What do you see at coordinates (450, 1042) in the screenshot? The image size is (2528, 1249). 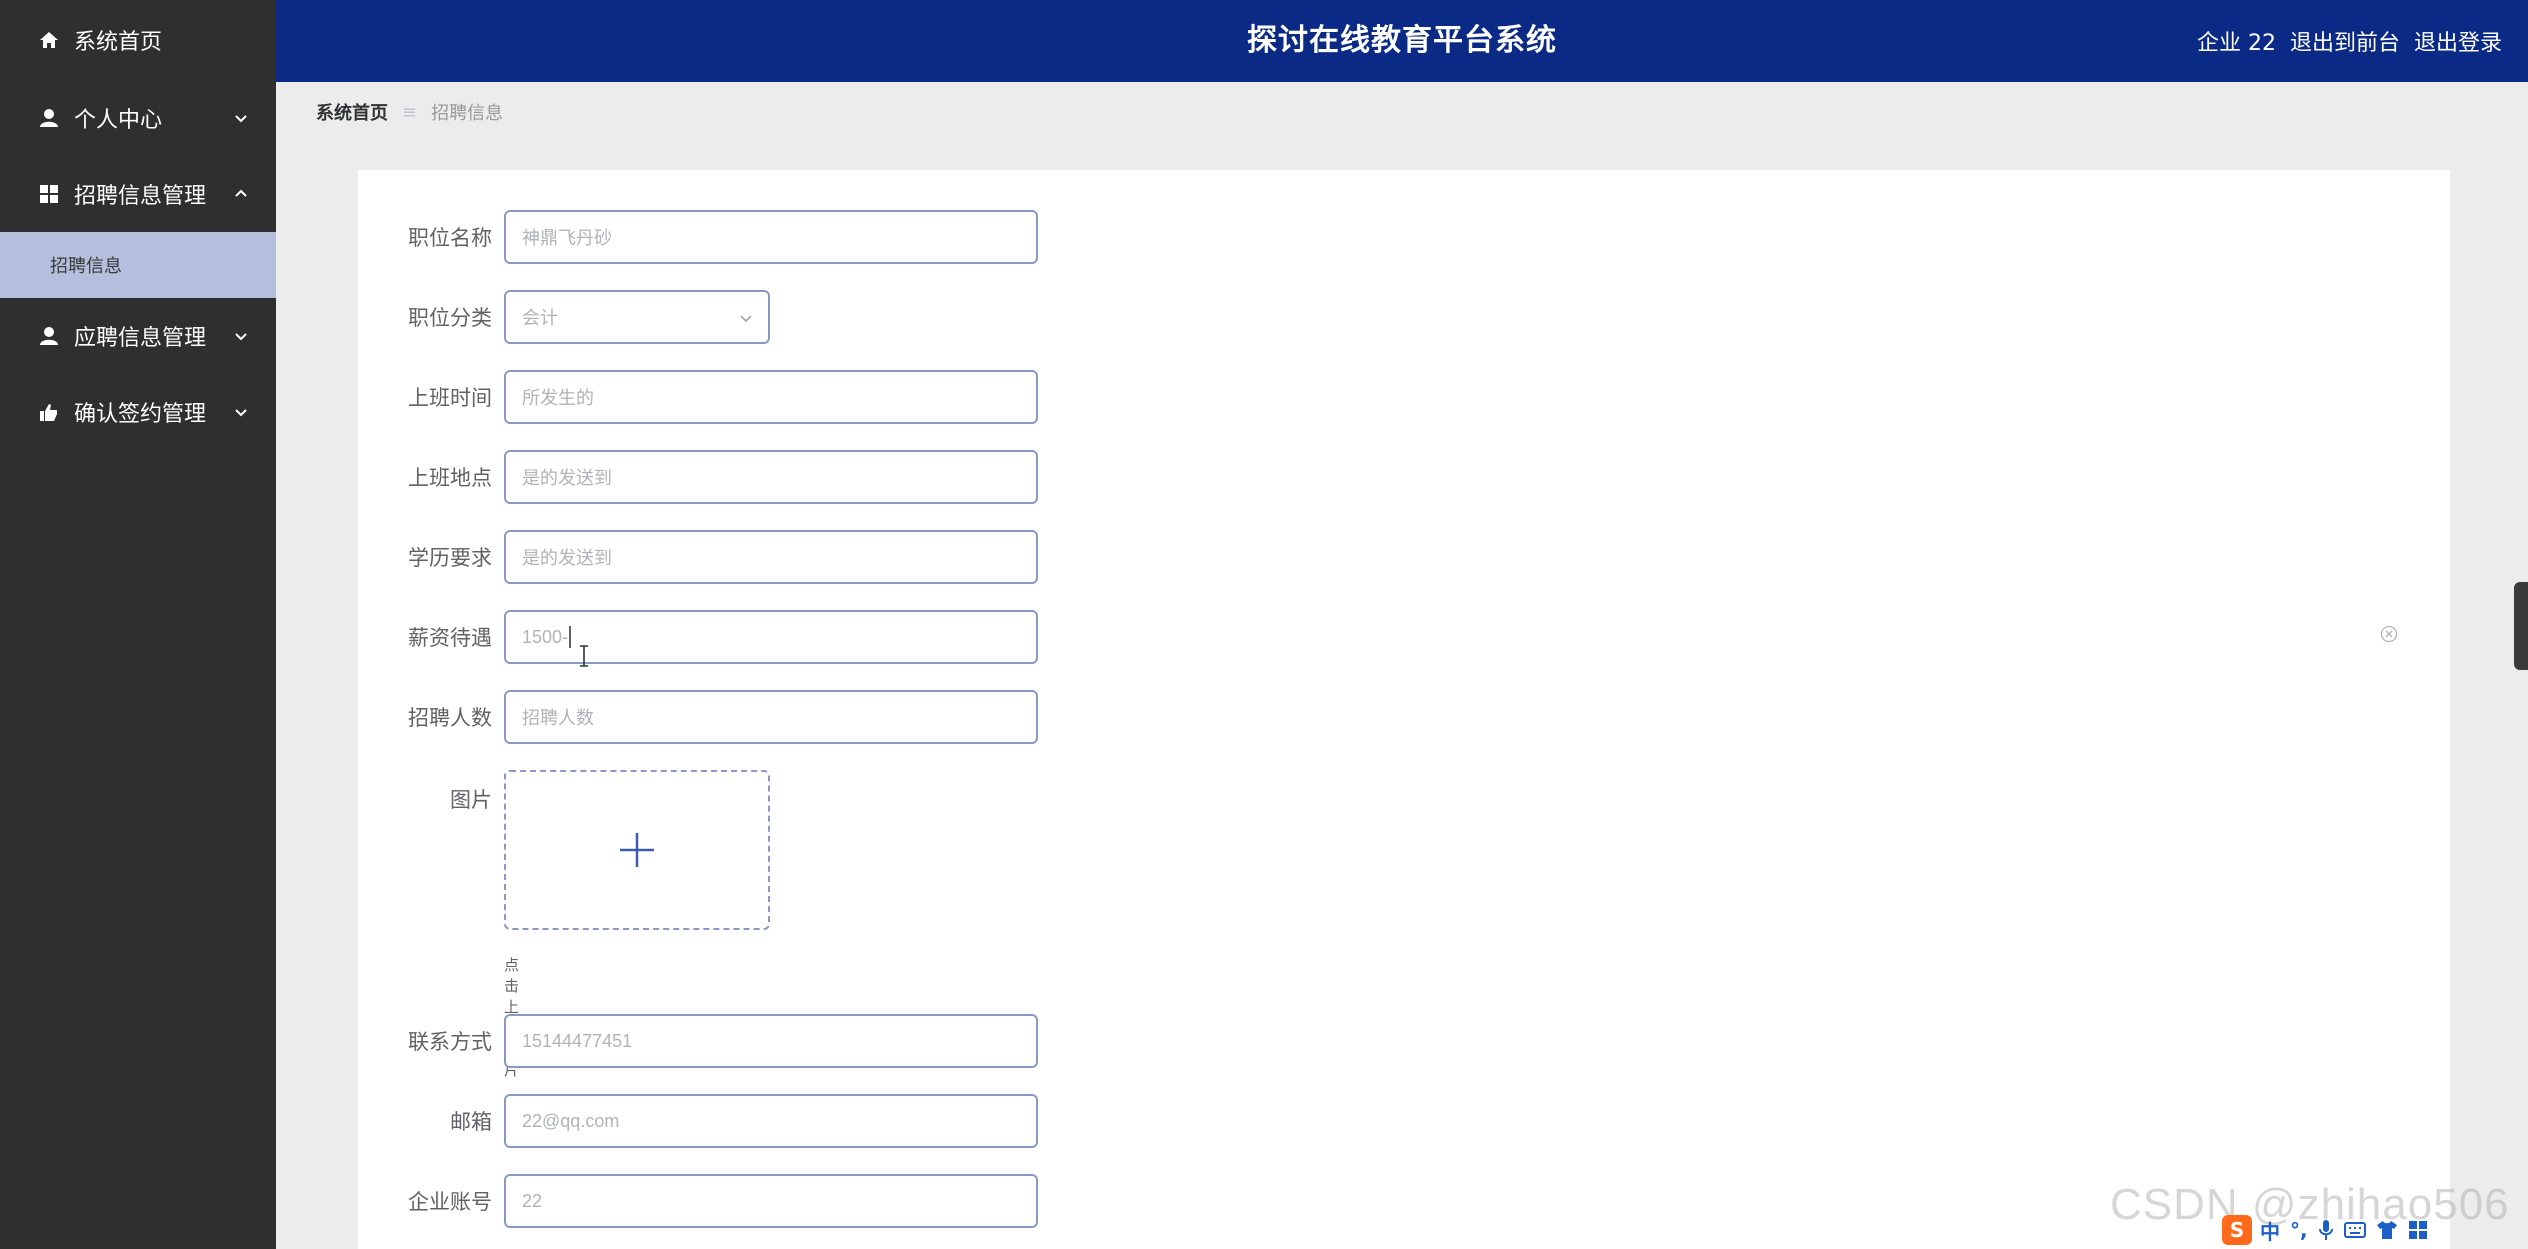 I see `contact-label: 联系方式` at bounding box center [450, 1042].